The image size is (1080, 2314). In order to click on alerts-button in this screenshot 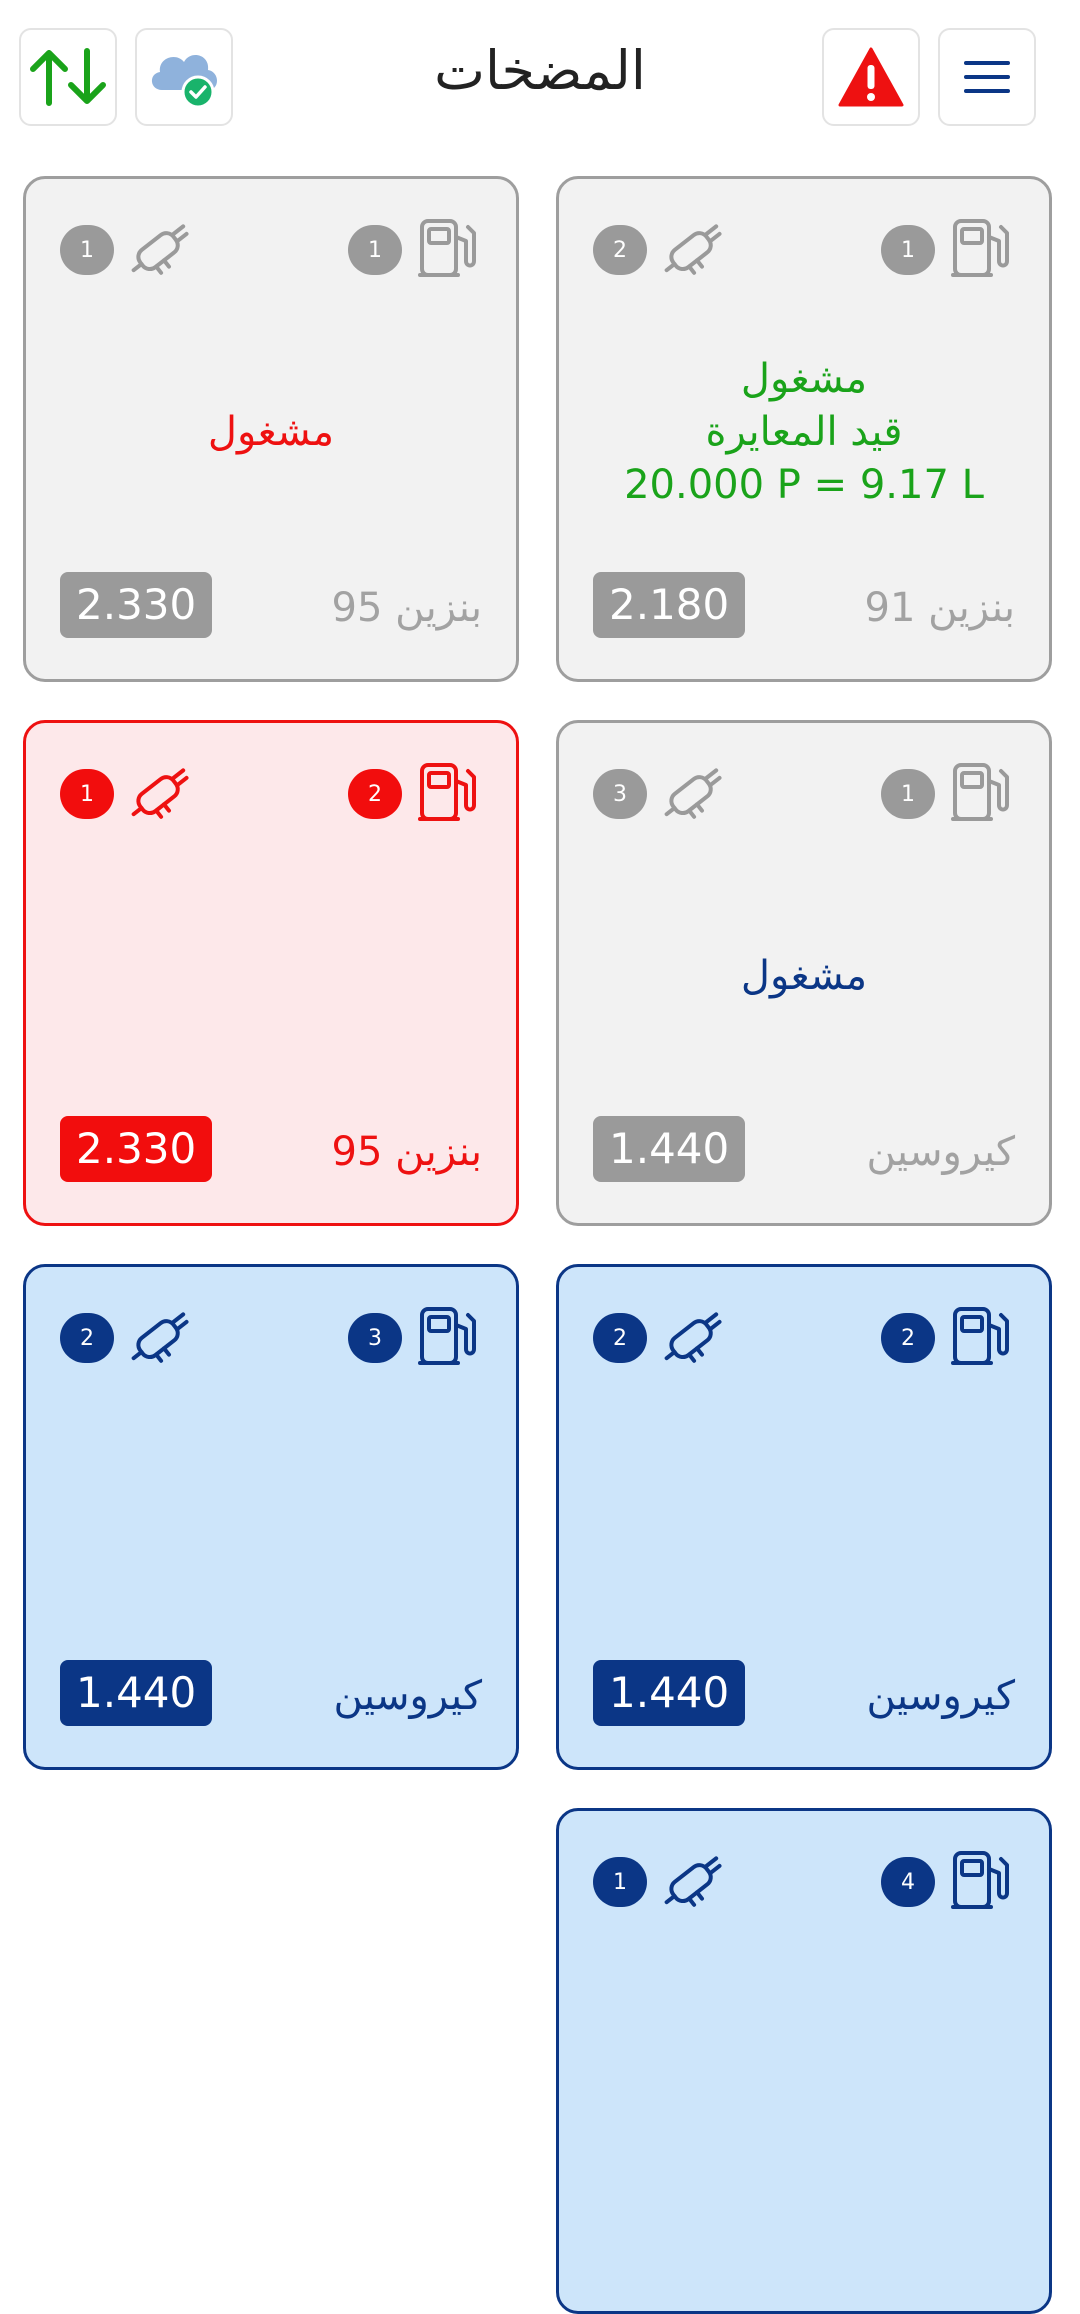, I will do `click(871, 77)`.